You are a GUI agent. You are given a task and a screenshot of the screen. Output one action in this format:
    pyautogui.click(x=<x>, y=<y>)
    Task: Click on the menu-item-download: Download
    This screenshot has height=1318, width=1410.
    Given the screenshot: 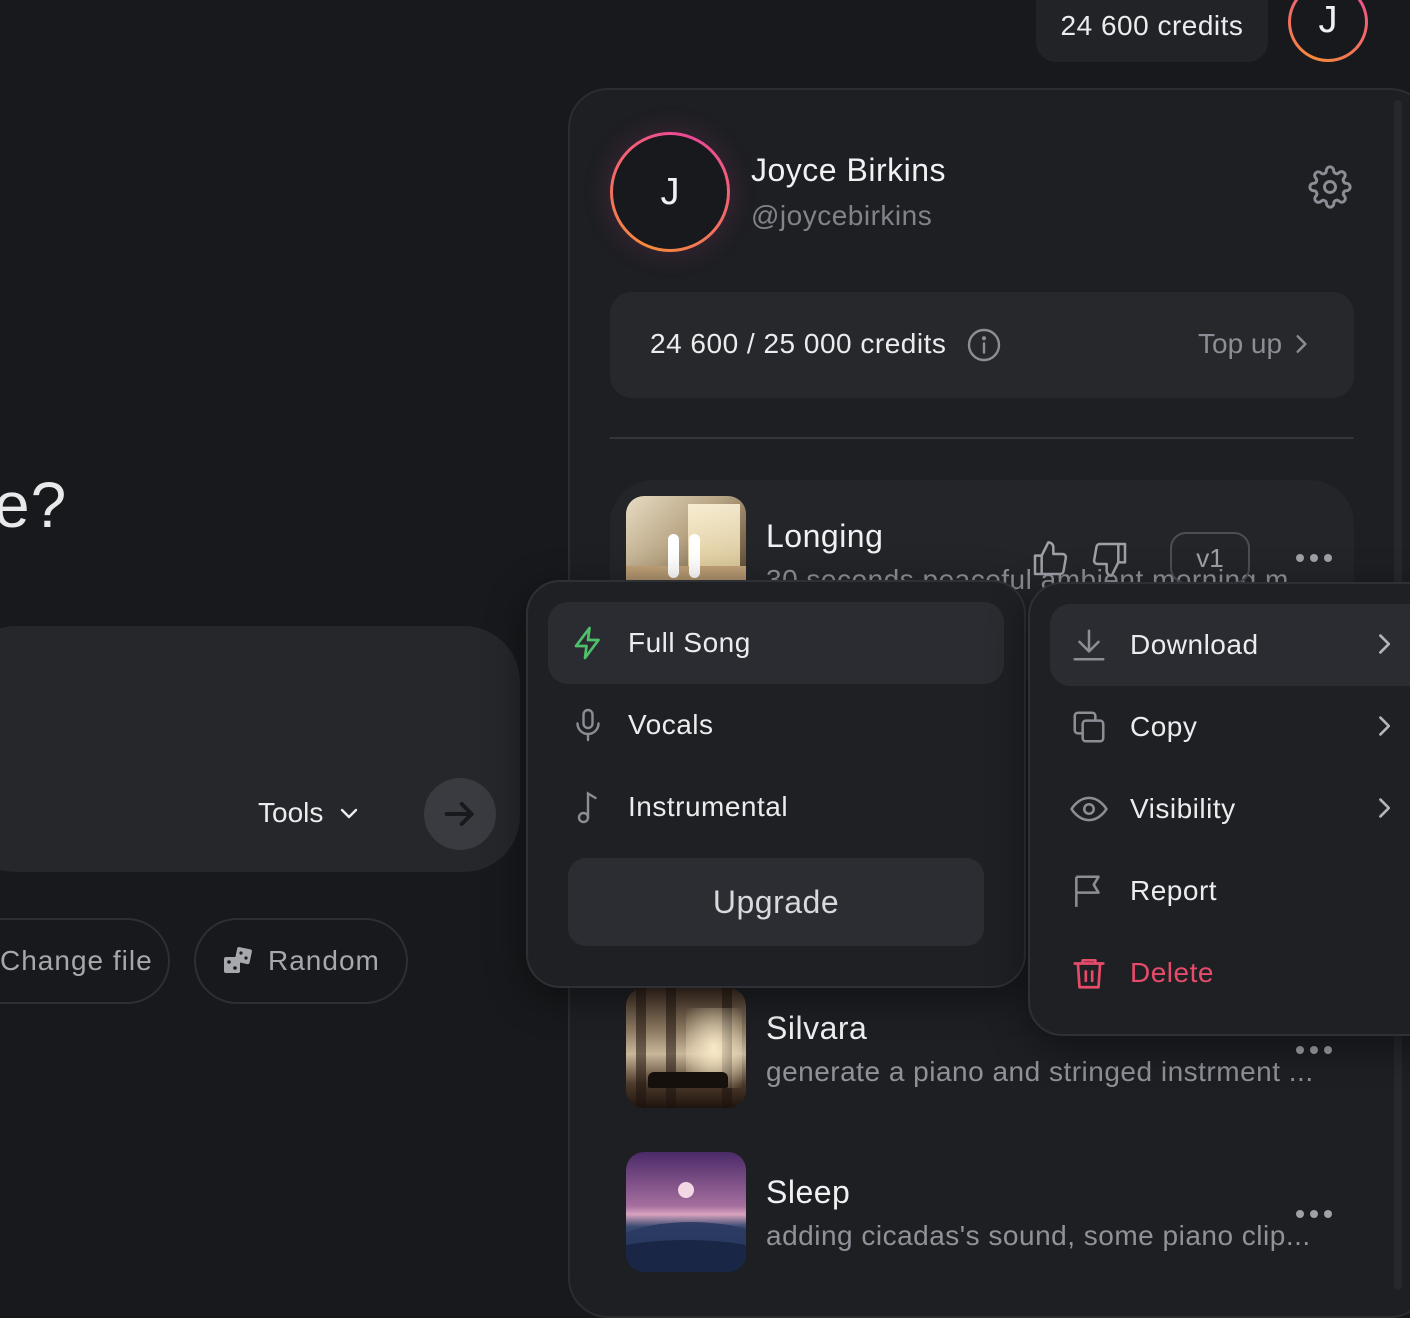 What is the action you would take?
    pyautogui.click(x=1230, y=645)
    